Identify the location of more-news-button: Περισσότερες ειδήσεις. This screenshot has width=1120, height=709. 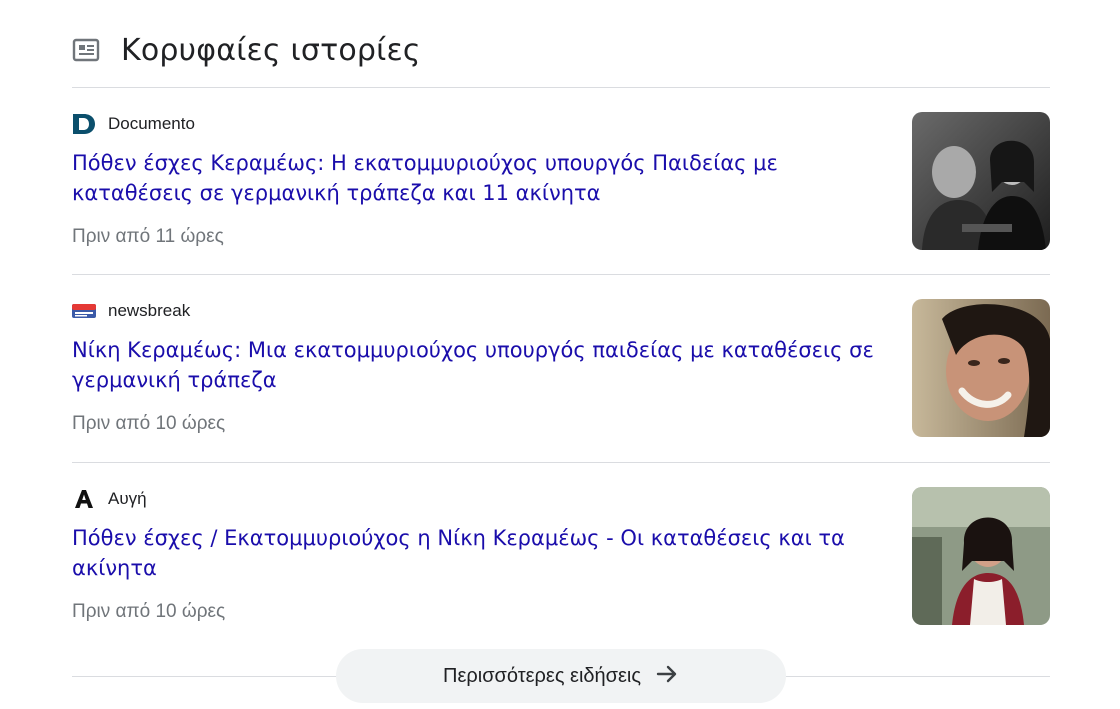
(561, 676).